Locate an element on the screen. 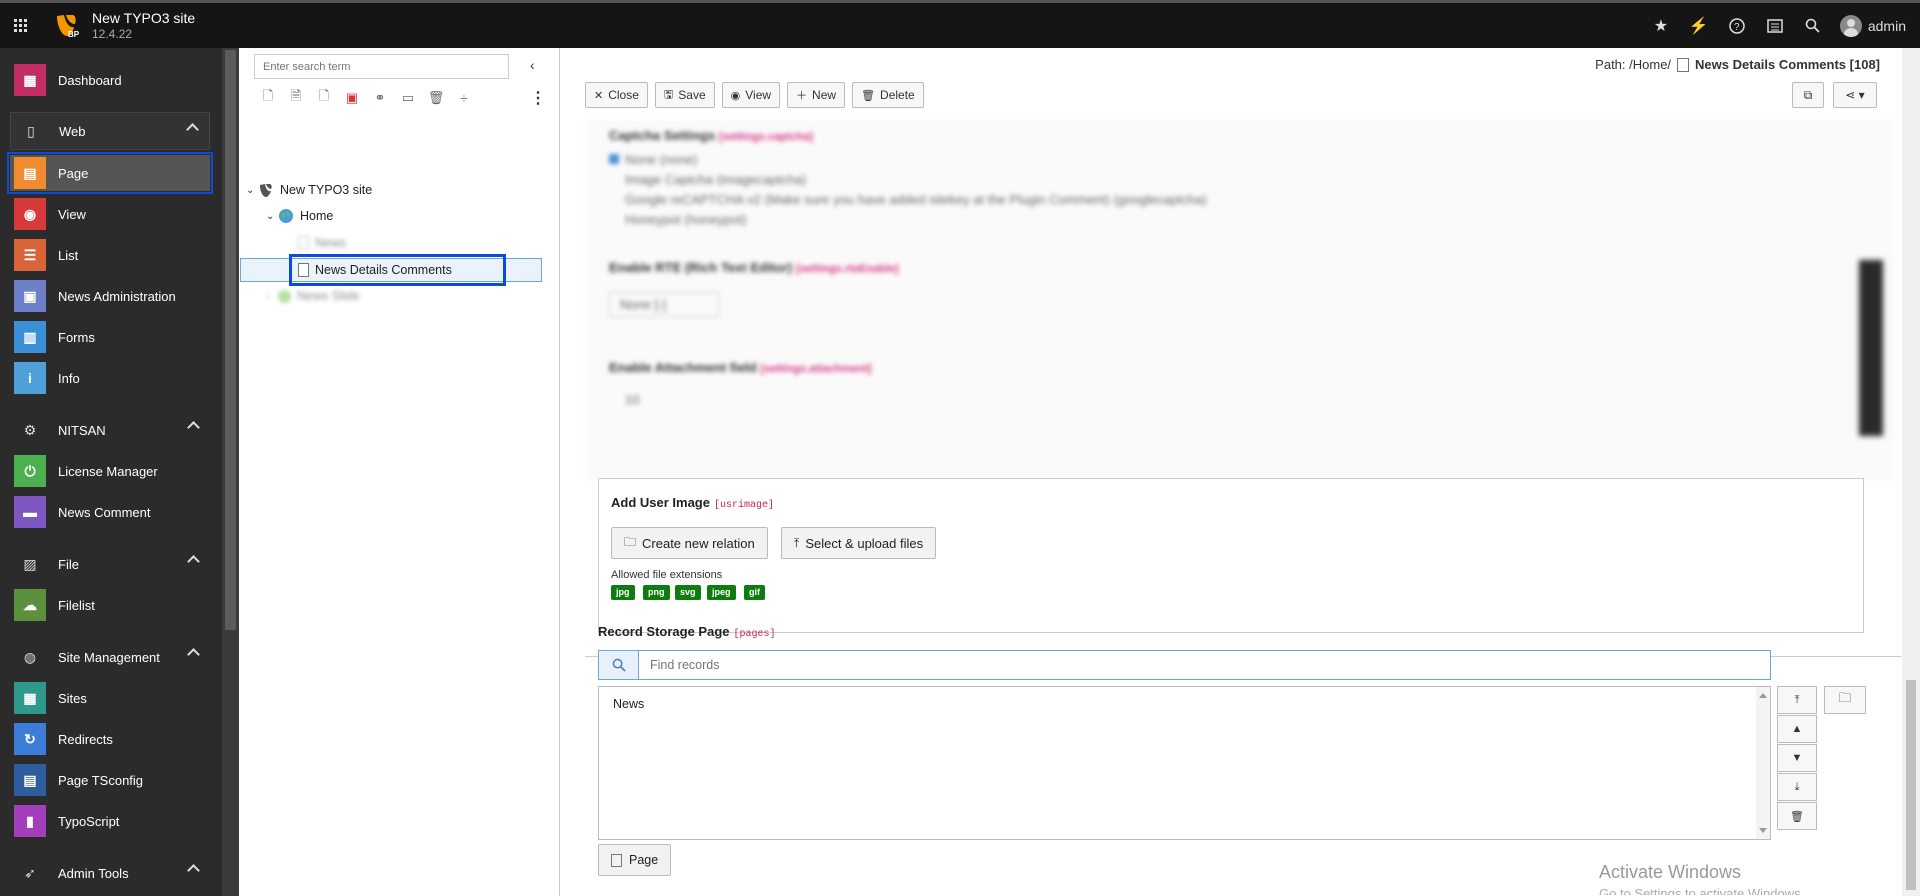 The image size is (1920, 896). module-label: Sites is located at coordinates (72, 698).